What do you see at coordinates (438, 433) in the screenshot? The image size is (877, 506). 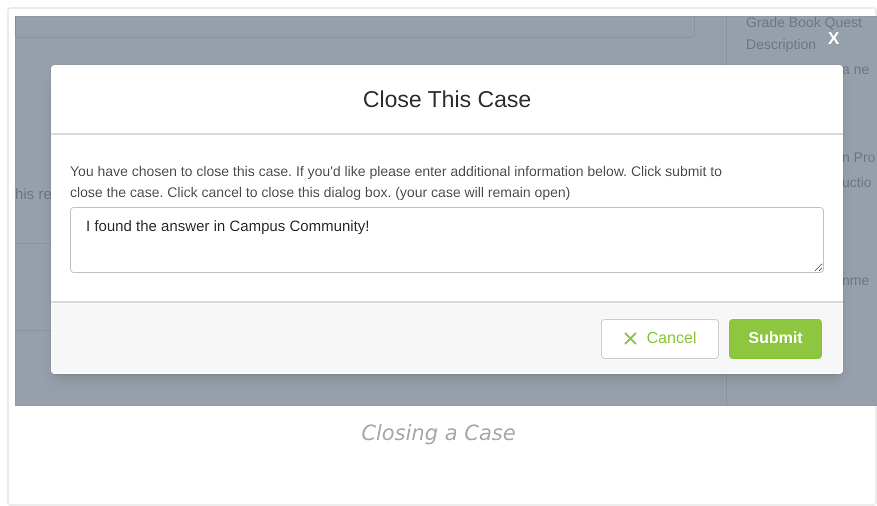 I see `figure-caption: Closing a Case` at bounding box center [438, 433].